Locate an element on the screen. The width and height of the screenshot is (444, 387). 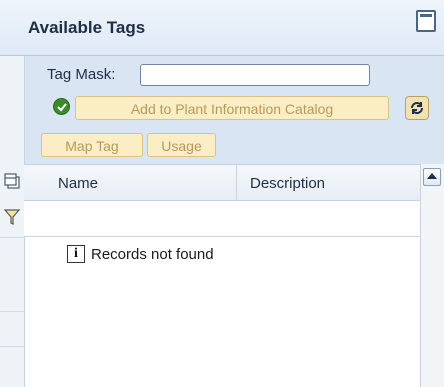
filter-row is located at coordinates (222, 219).